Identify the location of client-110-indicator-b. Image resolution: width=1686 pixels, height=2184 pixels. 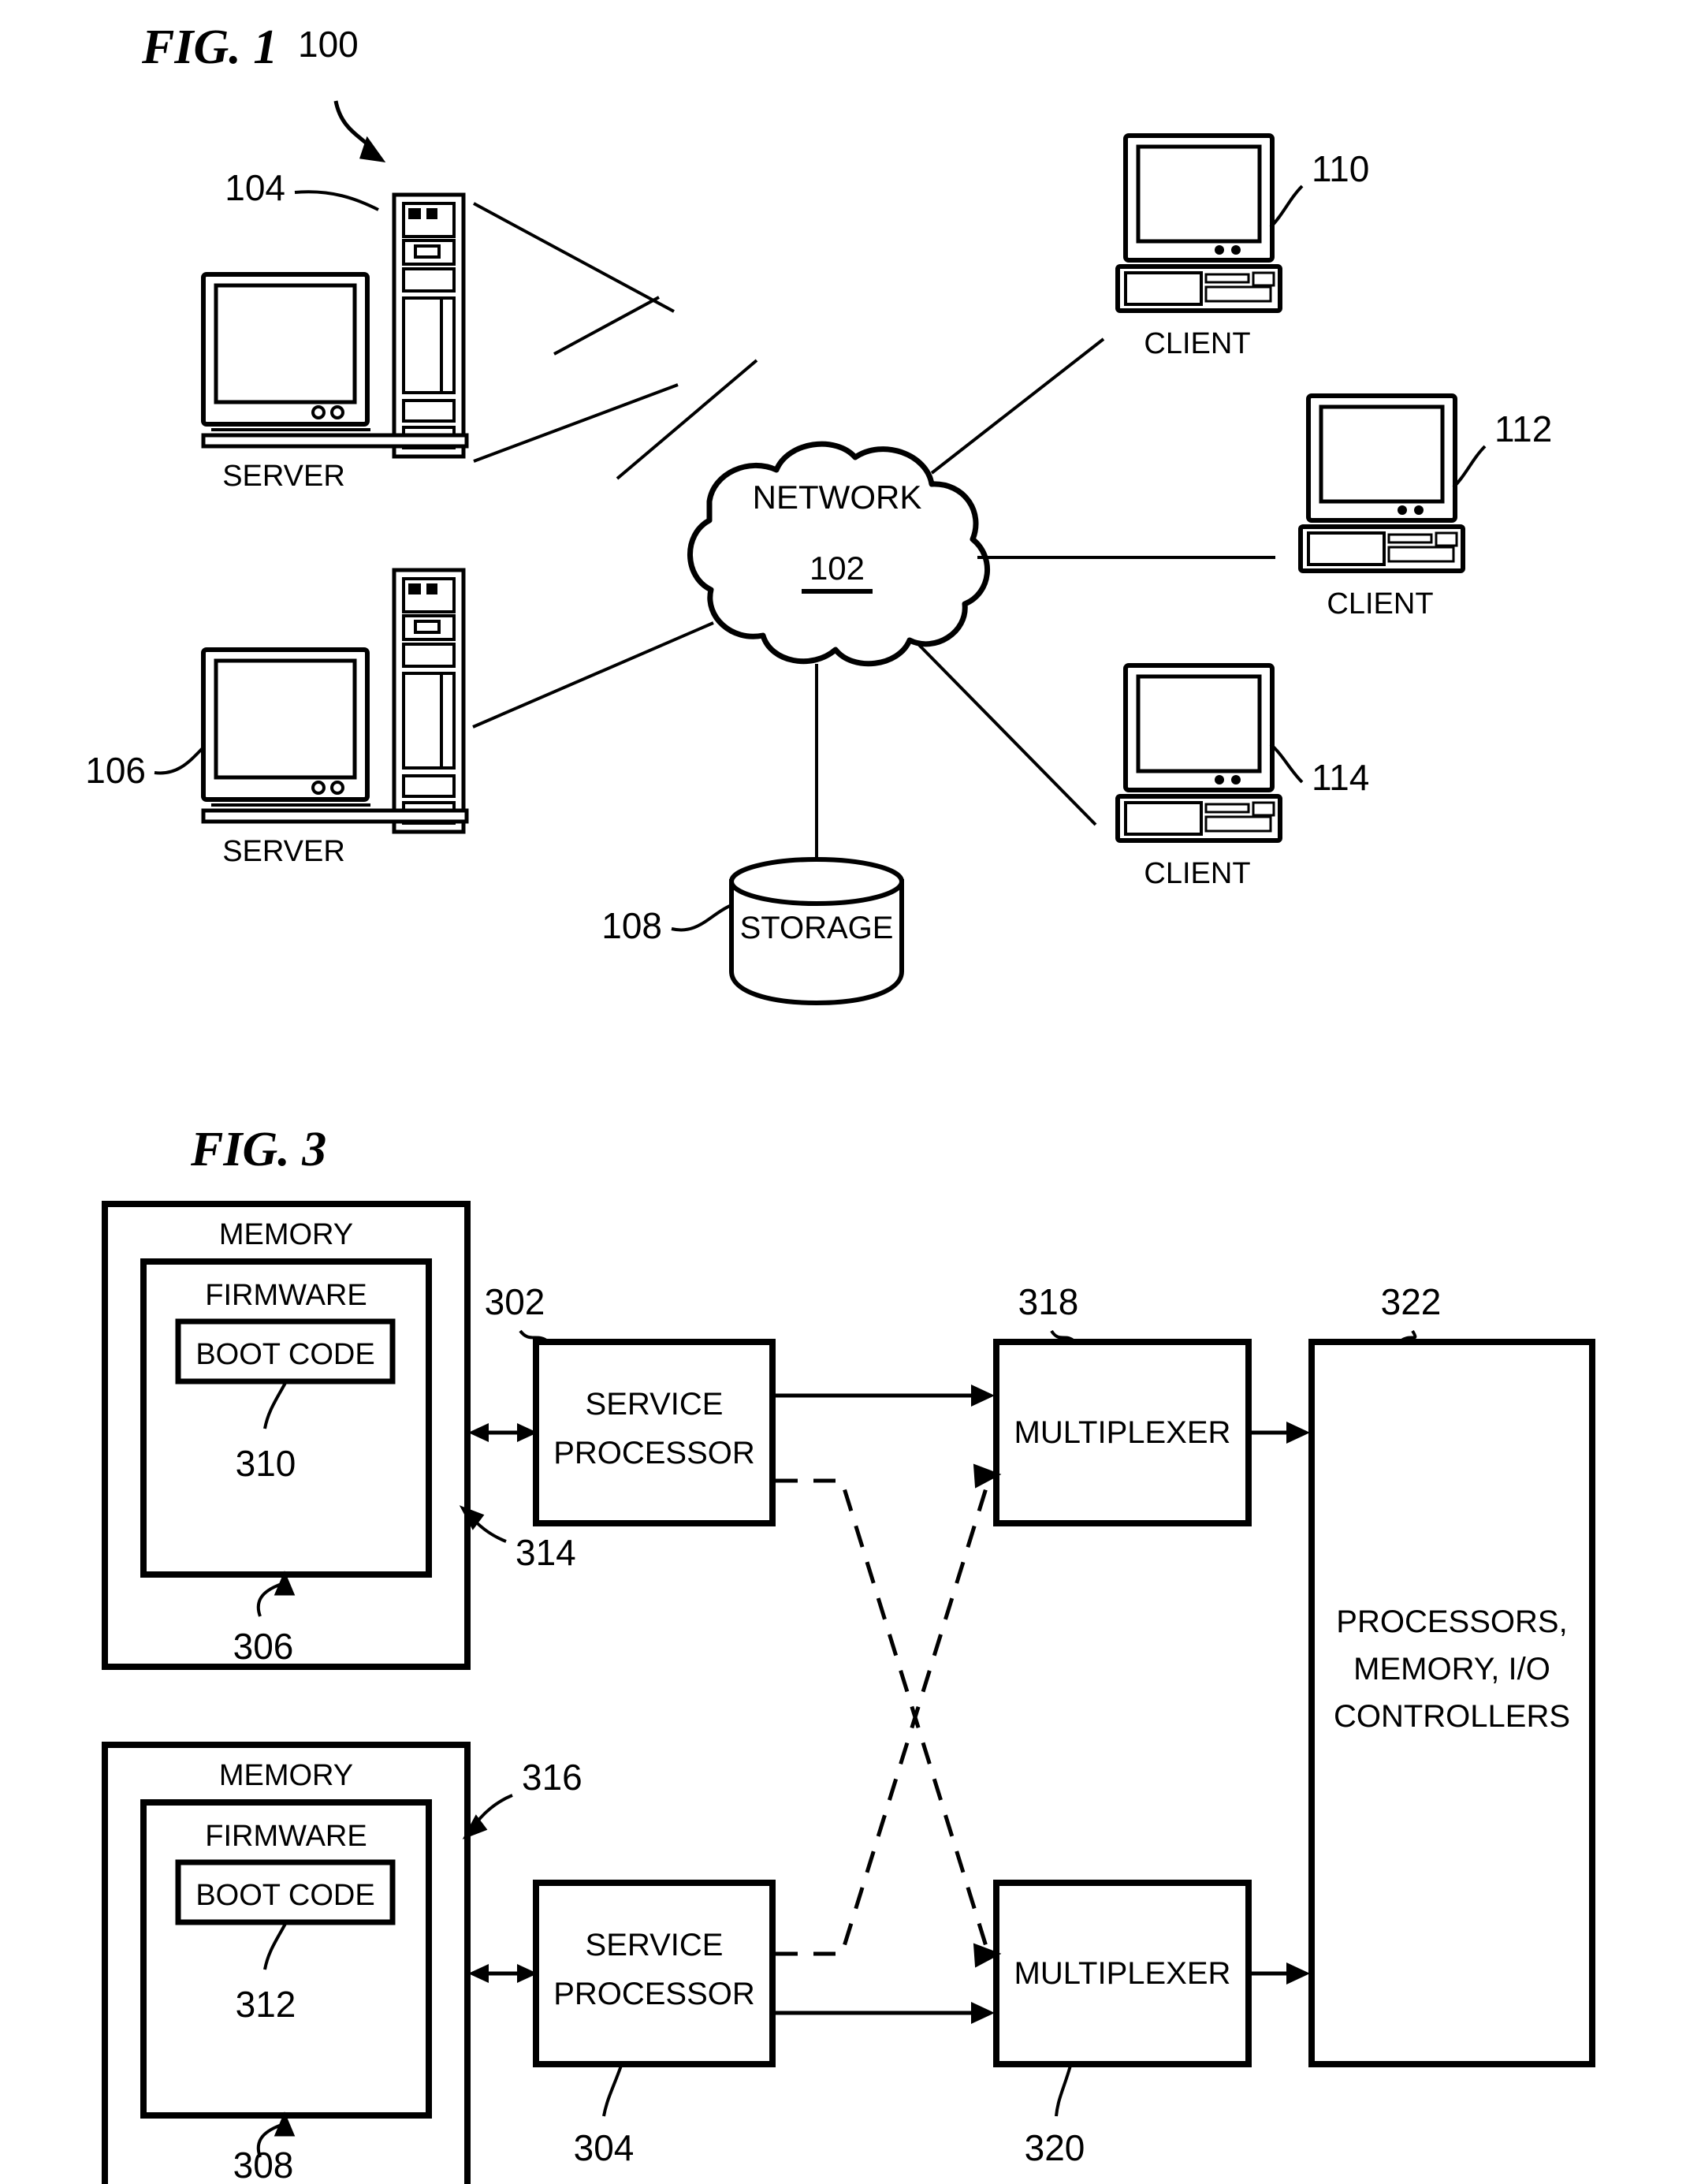
(1236, 250).